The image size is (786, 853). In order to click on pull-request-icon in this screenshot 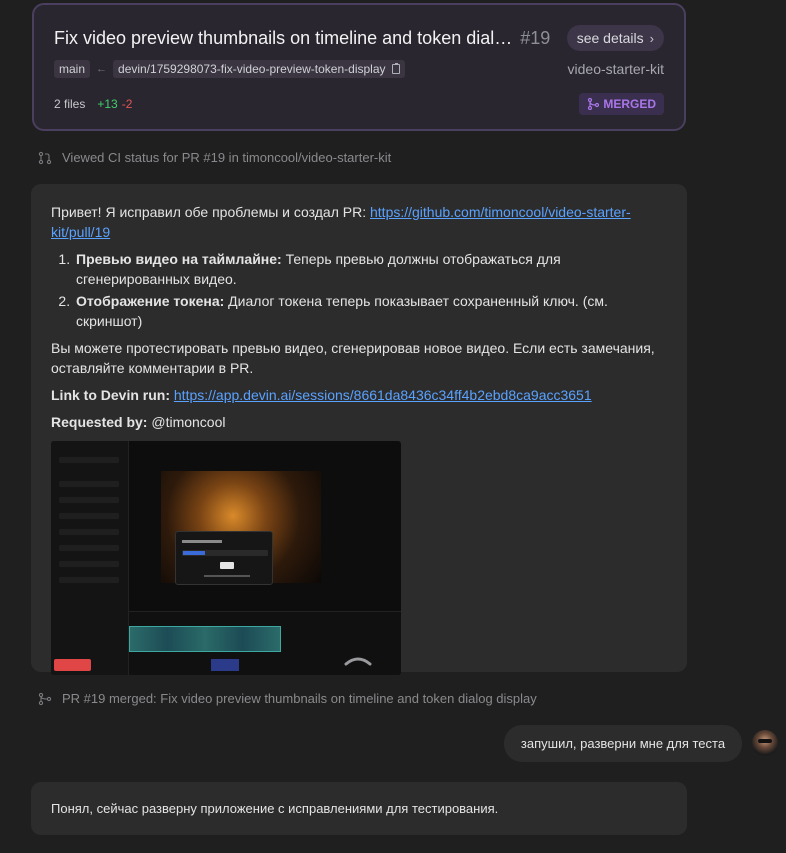, I will do `click(45, 157)`.